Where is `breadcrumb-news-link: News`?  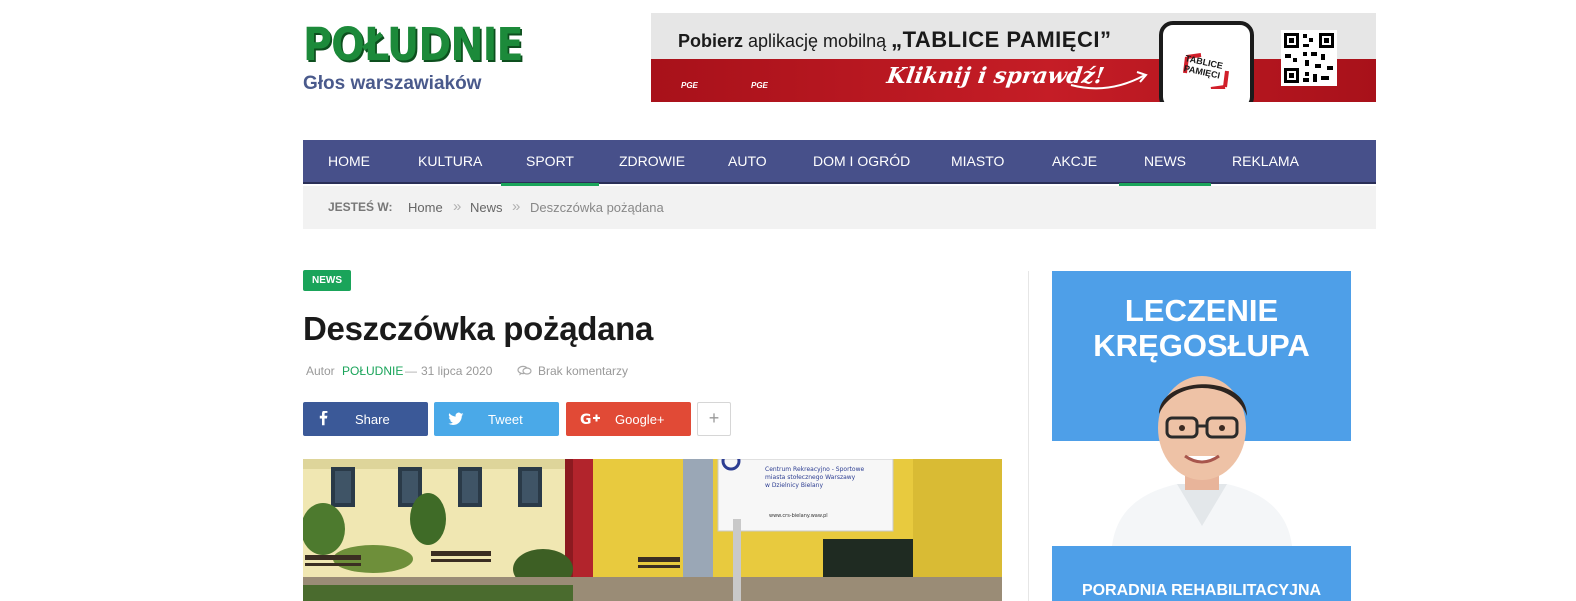
breadcrumb-news-link: News is located at coordinates (486, 207).